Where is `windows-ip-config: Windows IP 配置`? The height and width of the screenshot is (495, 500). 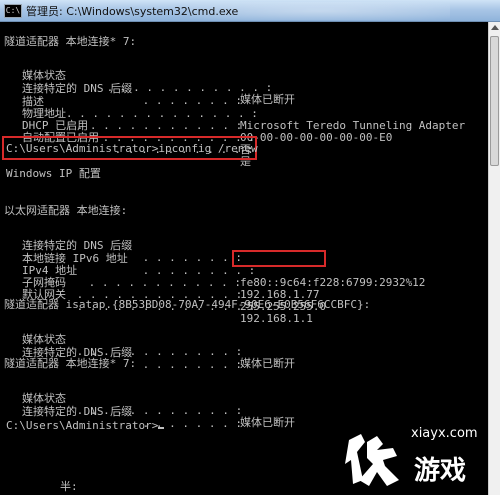 windows-ip-config: Windows IP 配置 is located at coordinates (53, 173).